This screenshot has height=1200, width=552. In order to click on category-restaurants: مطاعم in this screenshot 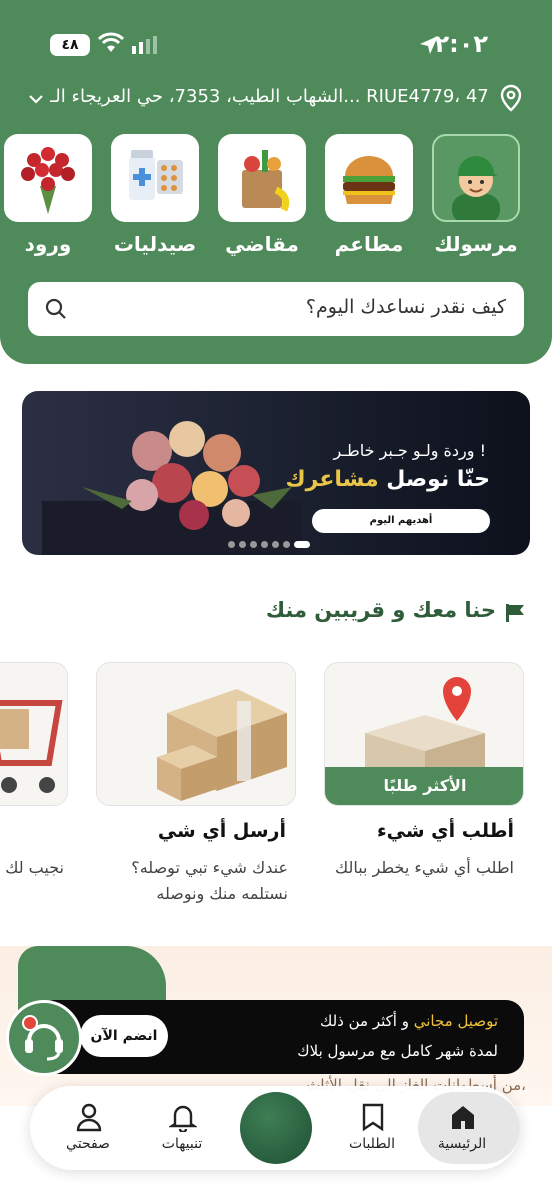, I will do `click(369, 195)`.